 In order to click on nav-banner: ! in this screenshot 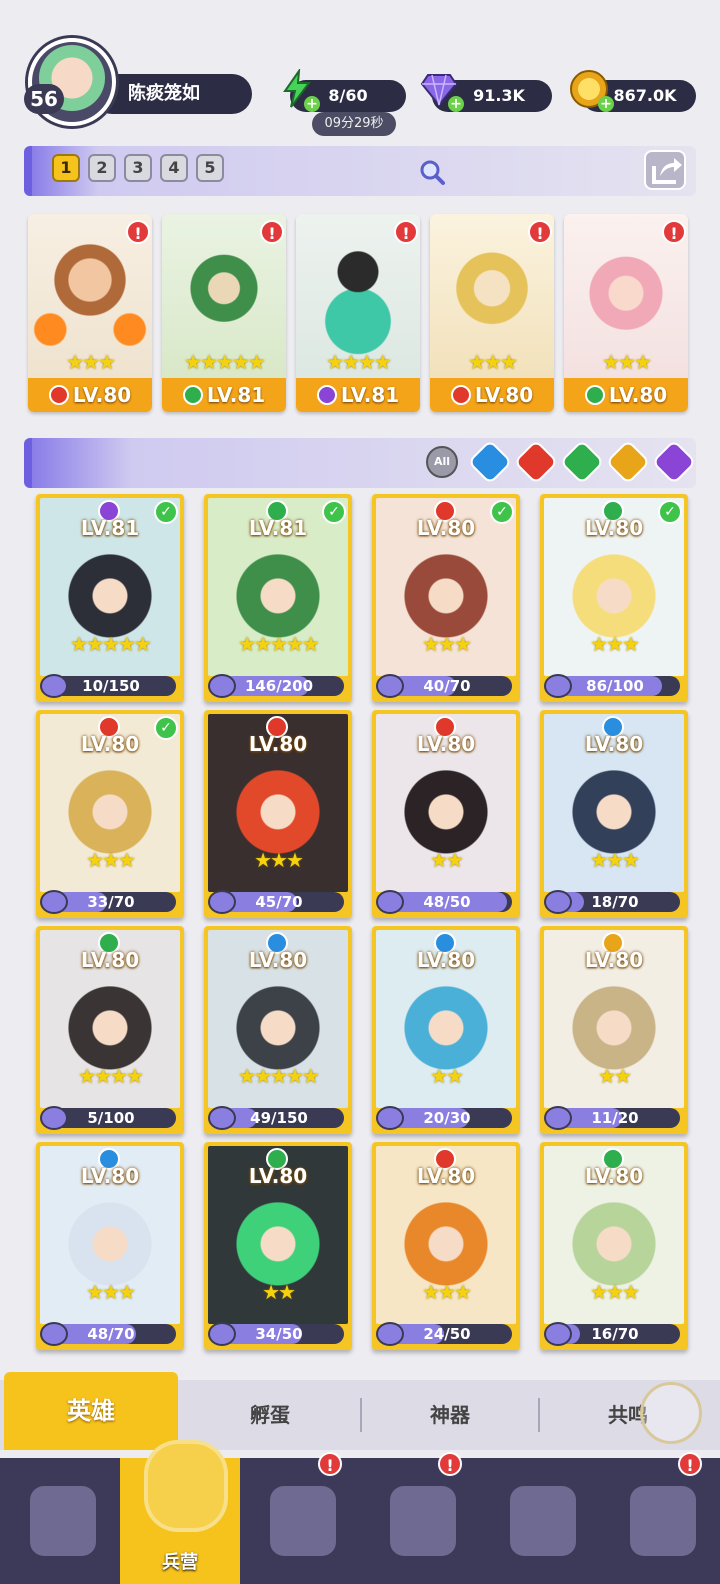, I will do `click(660, 1518)`.